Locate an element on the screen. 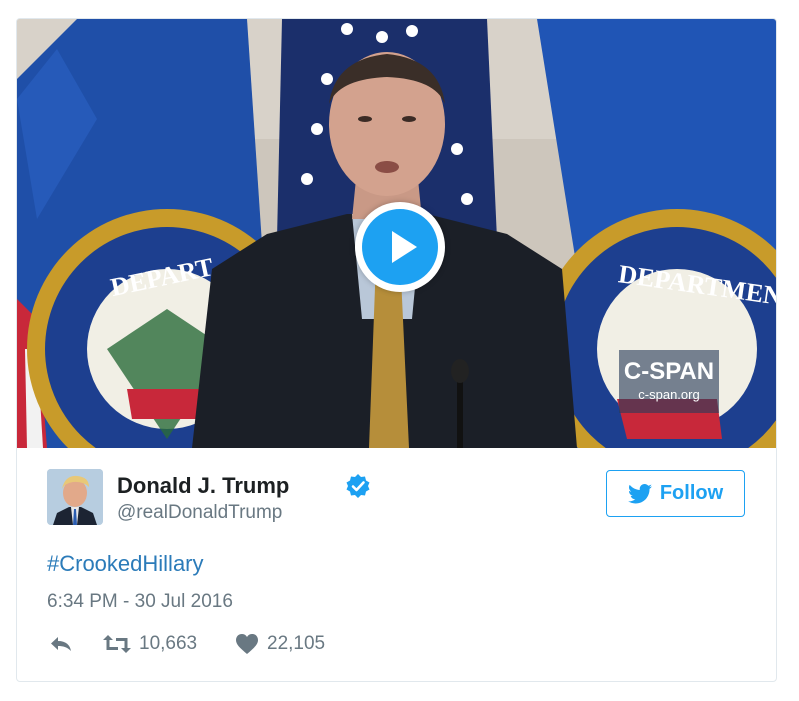 The width and height of the screenshot is (799, 701). play-button-circle is located at coordinates (400, 247).